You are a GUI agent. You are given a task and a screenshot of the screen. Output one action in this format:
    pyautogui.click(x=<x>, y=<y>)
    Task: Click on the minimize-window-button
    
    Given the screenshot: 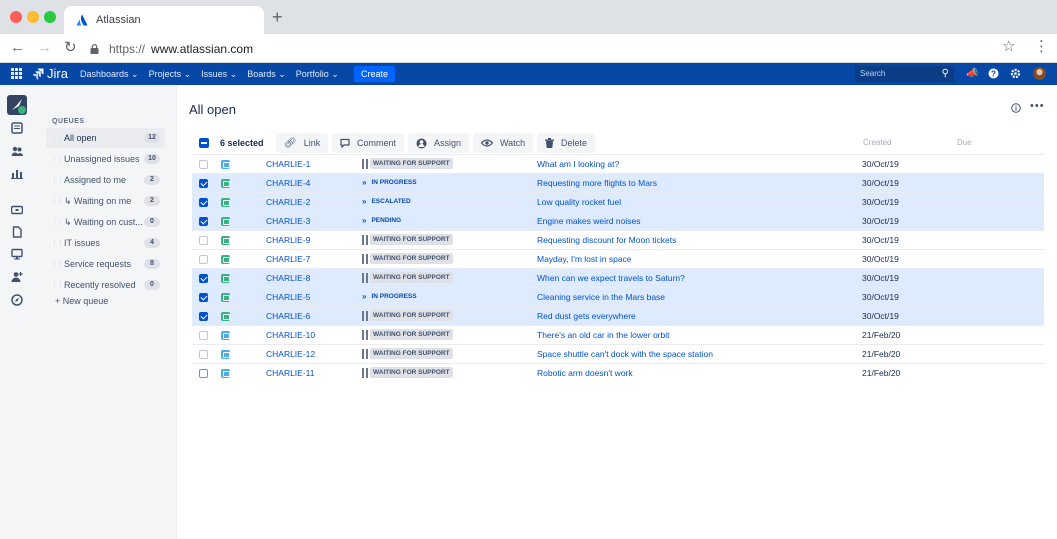 What is the action you would take?
    pyautogui.click(x=33, y=17)
    